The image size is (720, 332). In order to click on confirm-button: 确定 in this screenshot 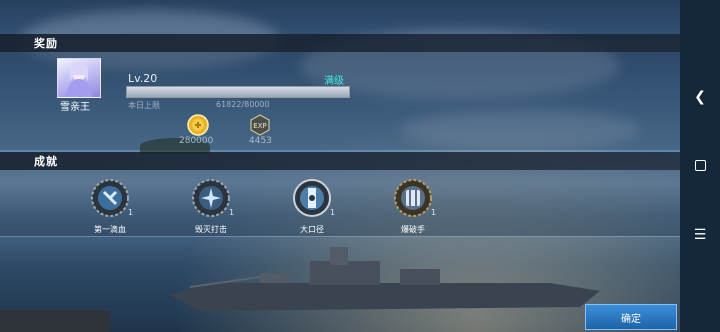, I will do `click(631, 317)`.